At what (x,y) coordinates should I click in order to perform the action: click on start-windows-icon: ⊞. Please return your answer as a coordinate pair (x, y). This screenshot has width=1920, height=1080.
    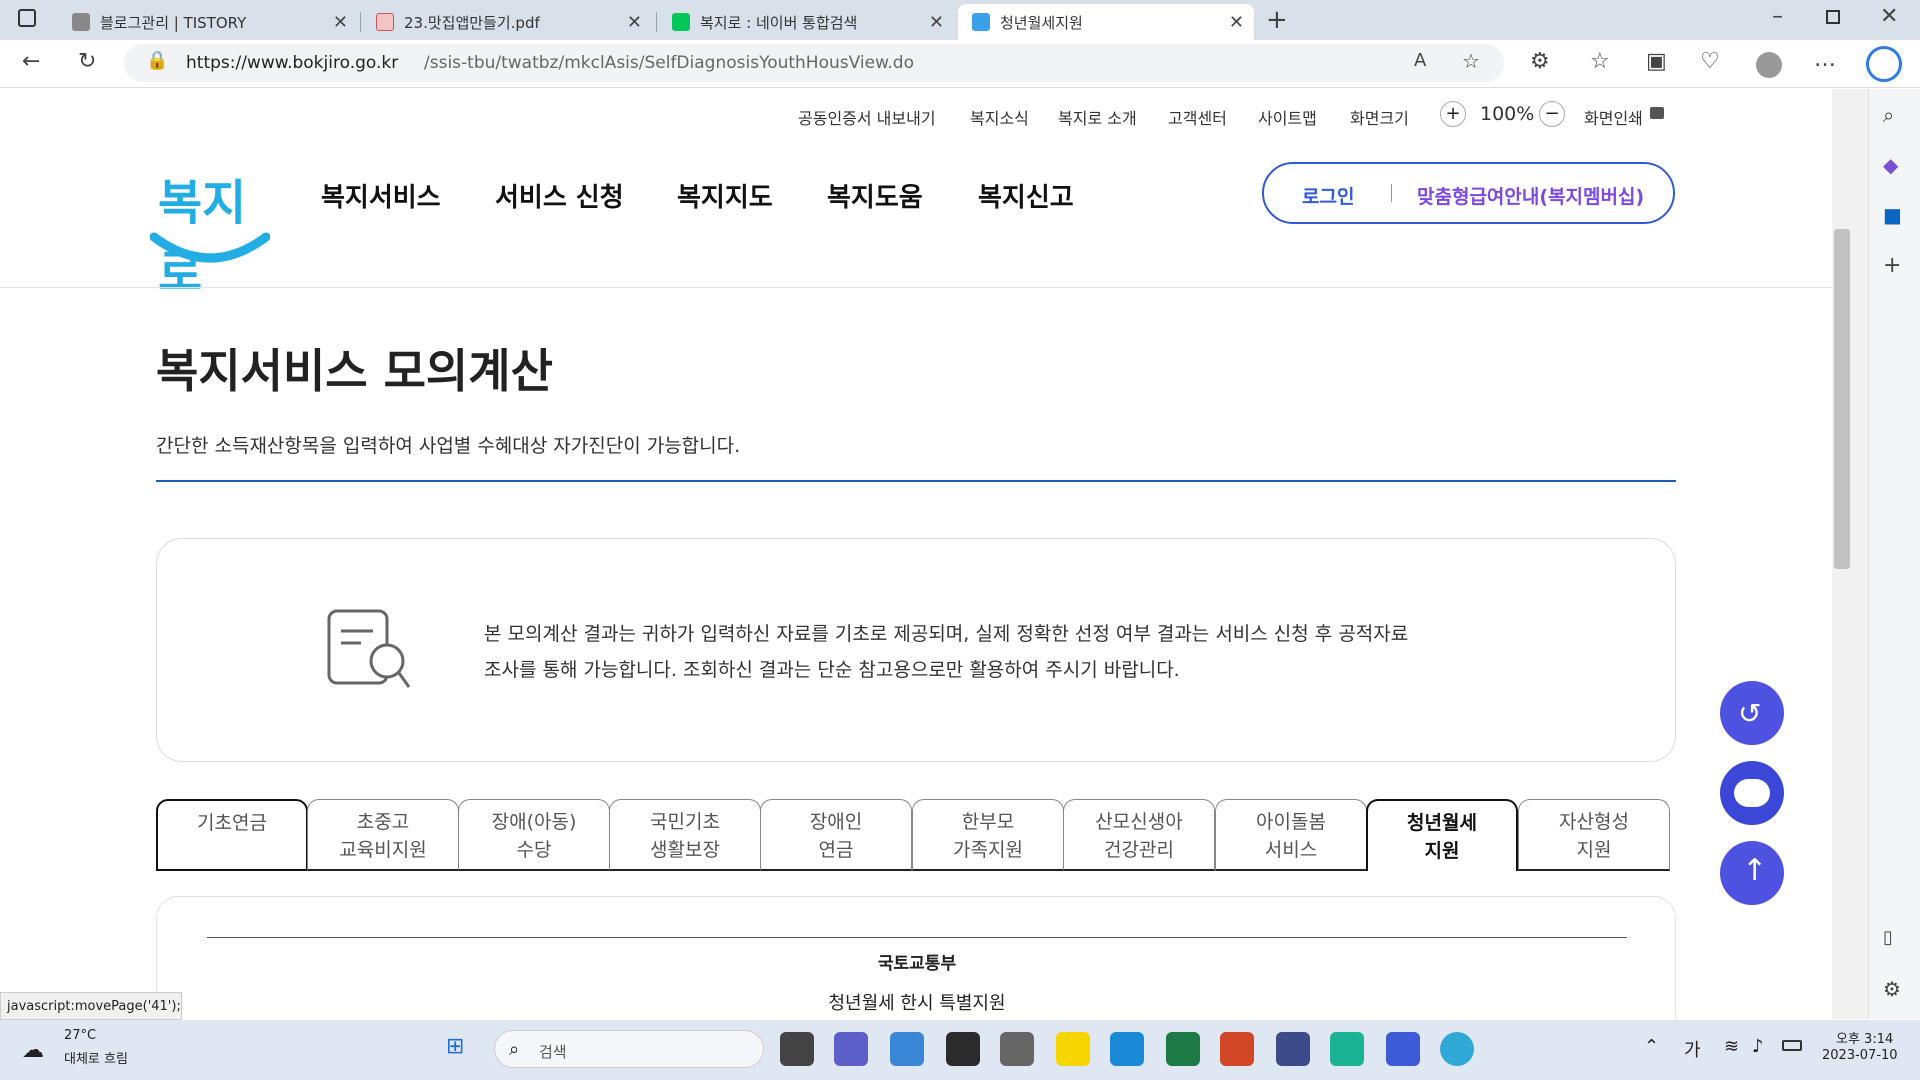
    Looking at the image, I should click on (461, 1049).